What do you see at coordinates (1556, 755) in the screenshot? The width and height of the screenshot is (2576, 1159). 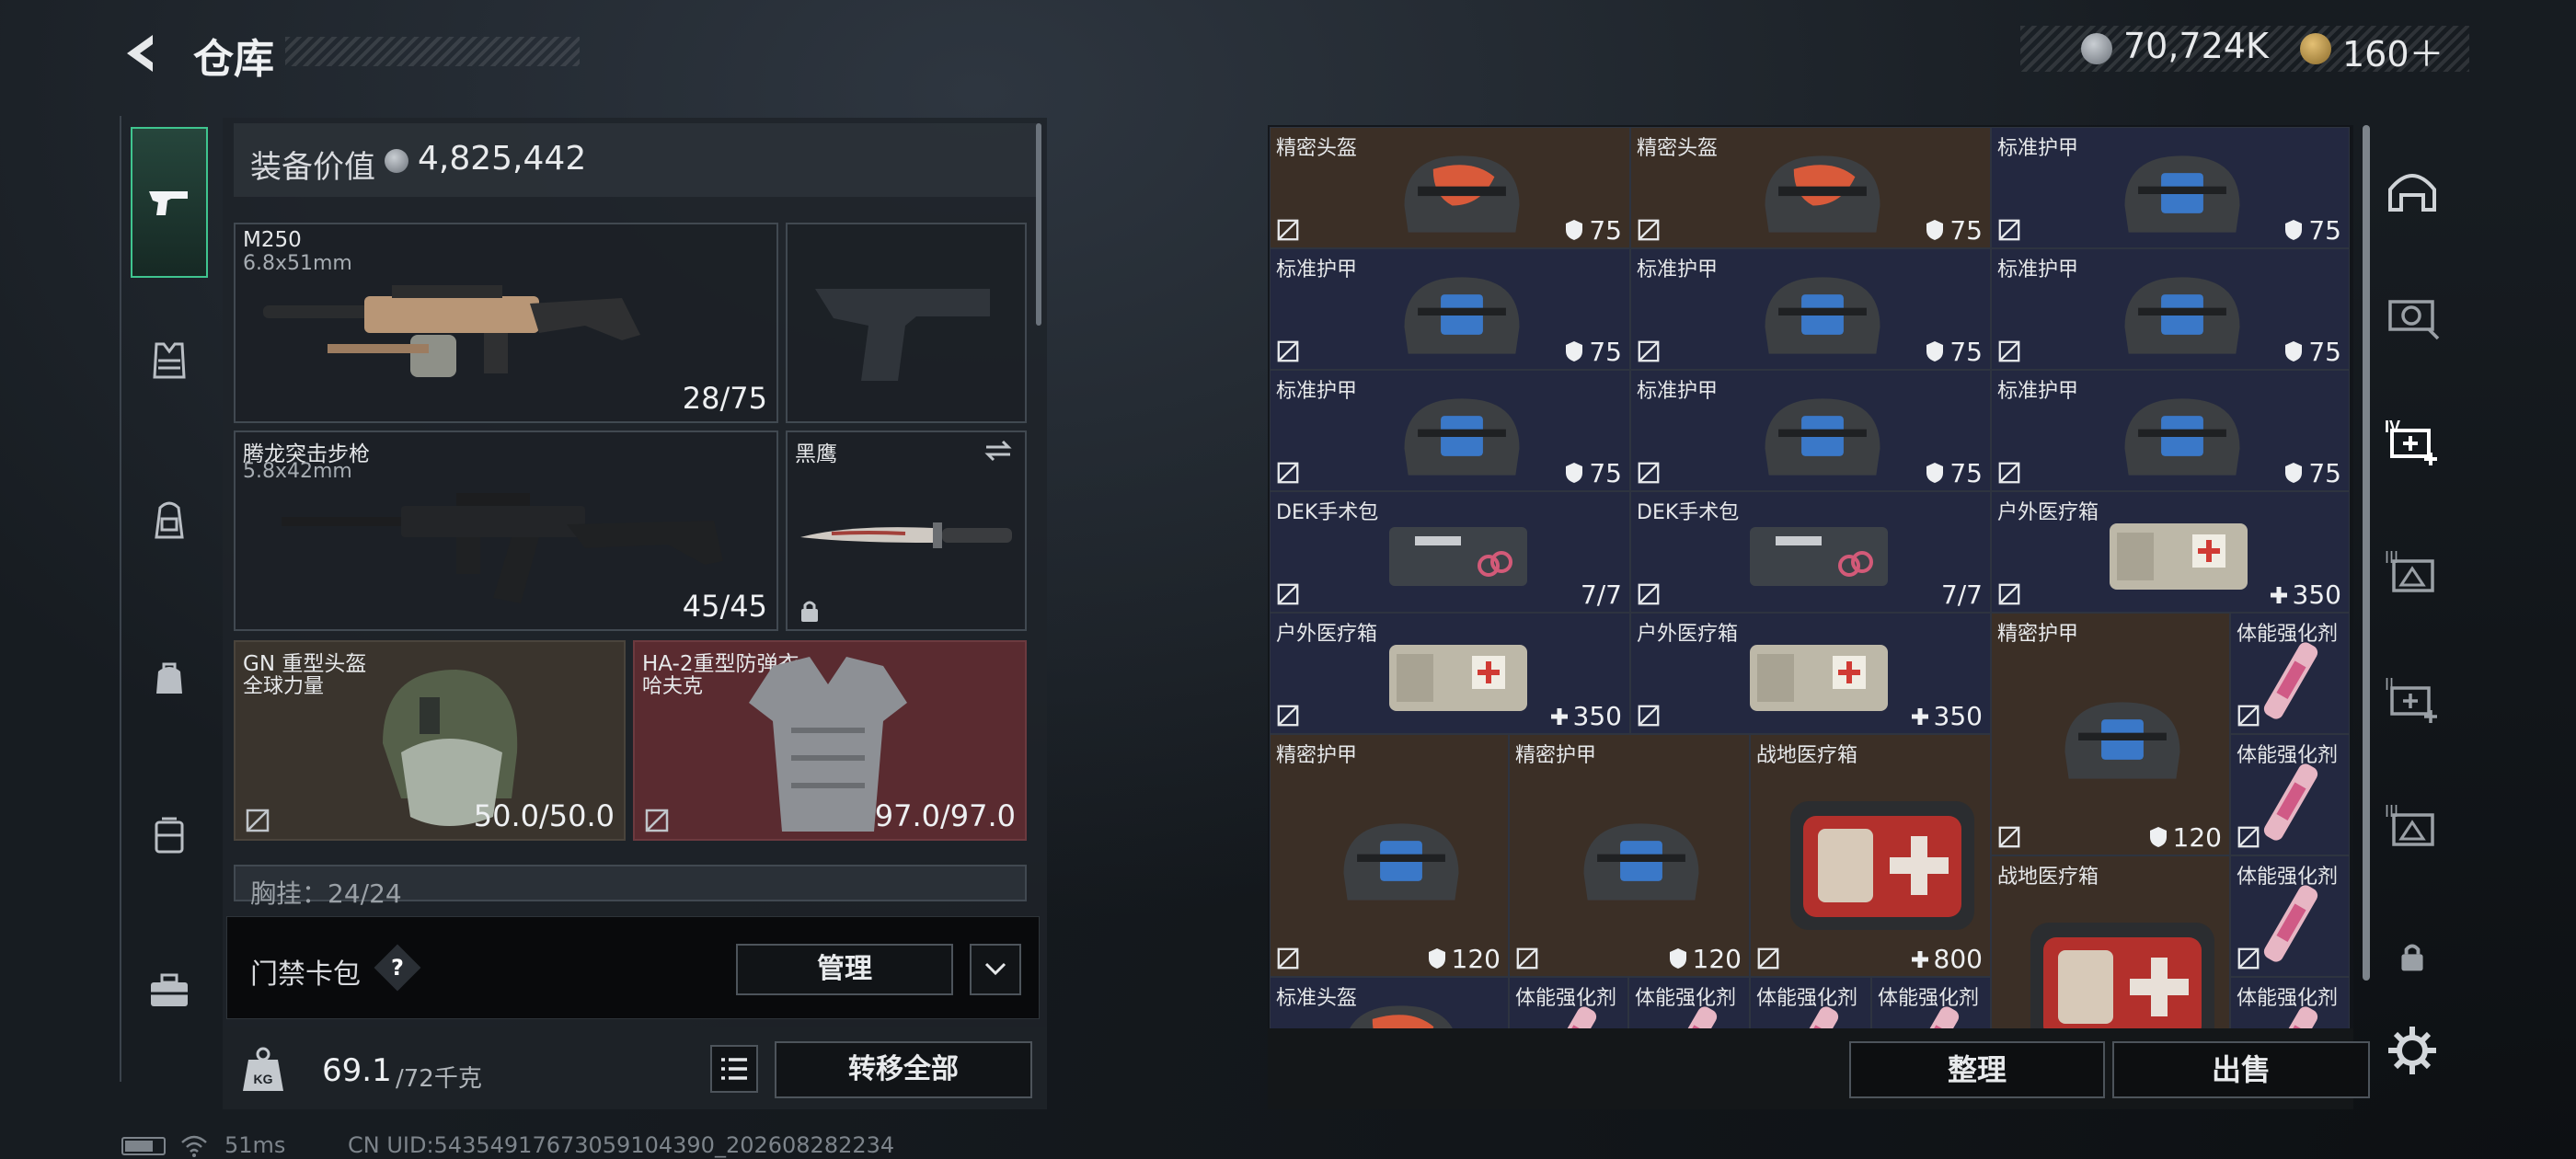 I see `item-name: 精密护甲` at bounding box center [1556, 755].